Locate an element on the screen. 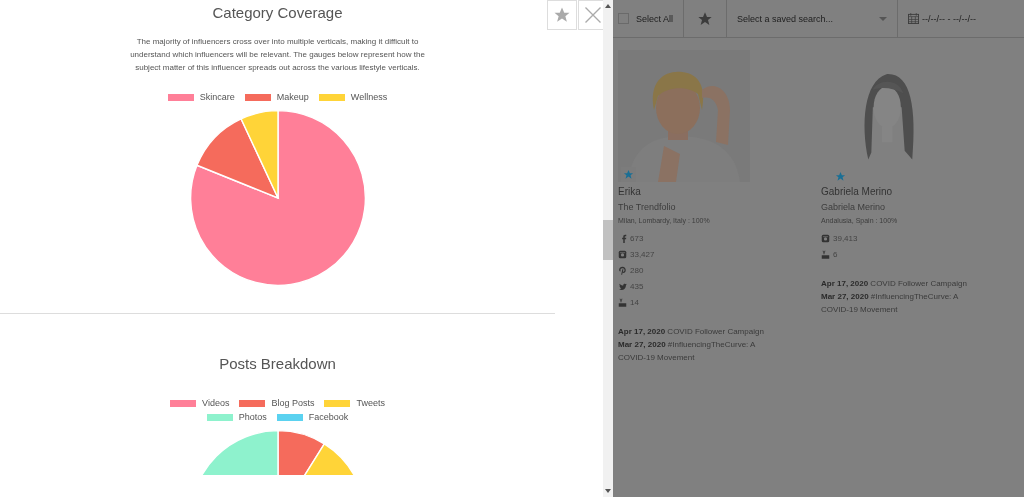  legend-label: Videos is located at coordinates (216, 403).